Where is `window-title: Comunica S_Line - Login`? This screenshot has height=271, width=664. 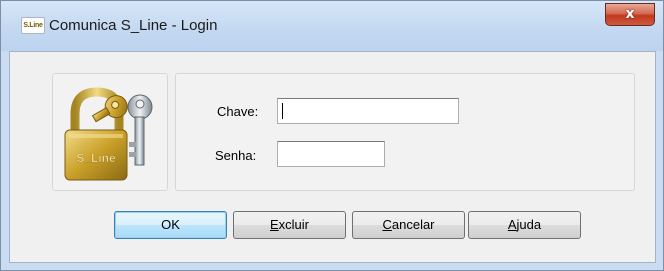 window-title: Comunica S_Line - Login is located at coordinates (133, 25).